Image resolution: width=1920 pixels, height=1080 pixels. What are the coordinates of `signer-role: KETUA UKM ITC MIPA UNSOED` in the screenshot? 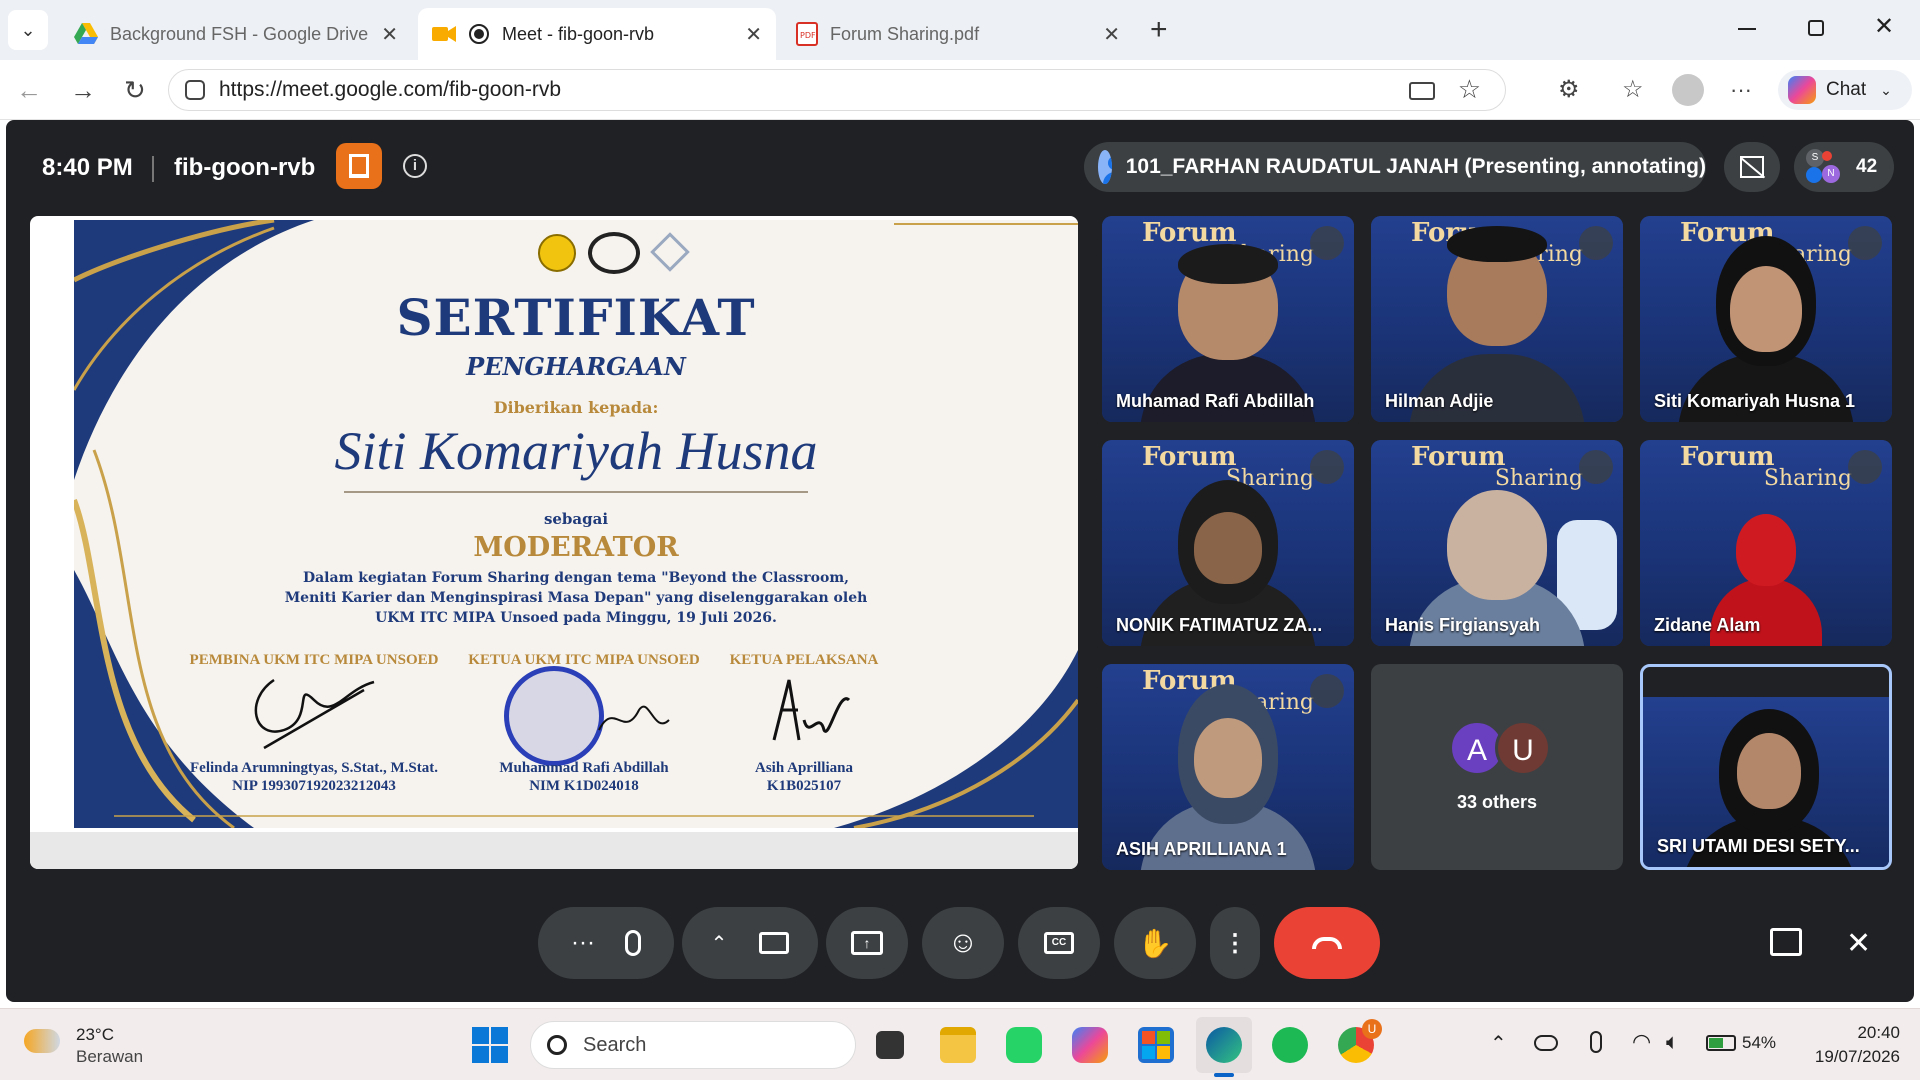 It's located at (584, 660).